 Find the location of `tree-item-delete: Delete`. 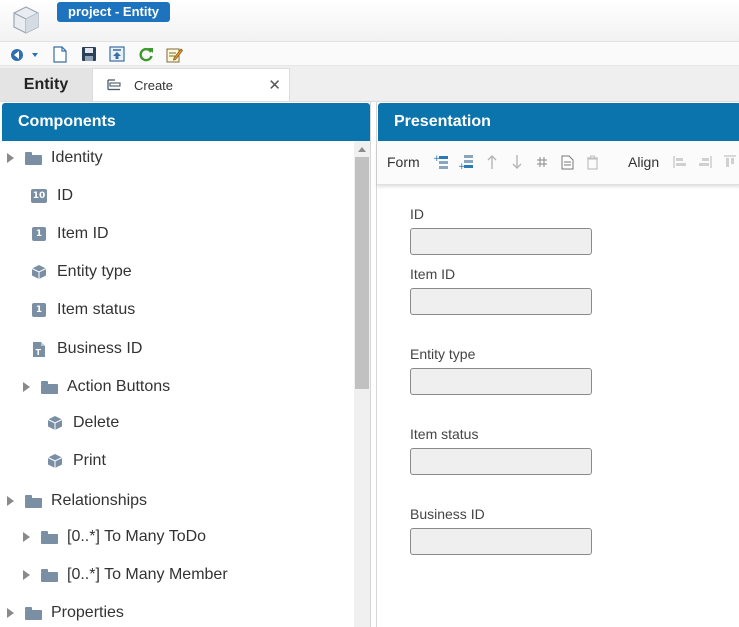

tree-item-delete: Delete is located at coordinates (82, 423).